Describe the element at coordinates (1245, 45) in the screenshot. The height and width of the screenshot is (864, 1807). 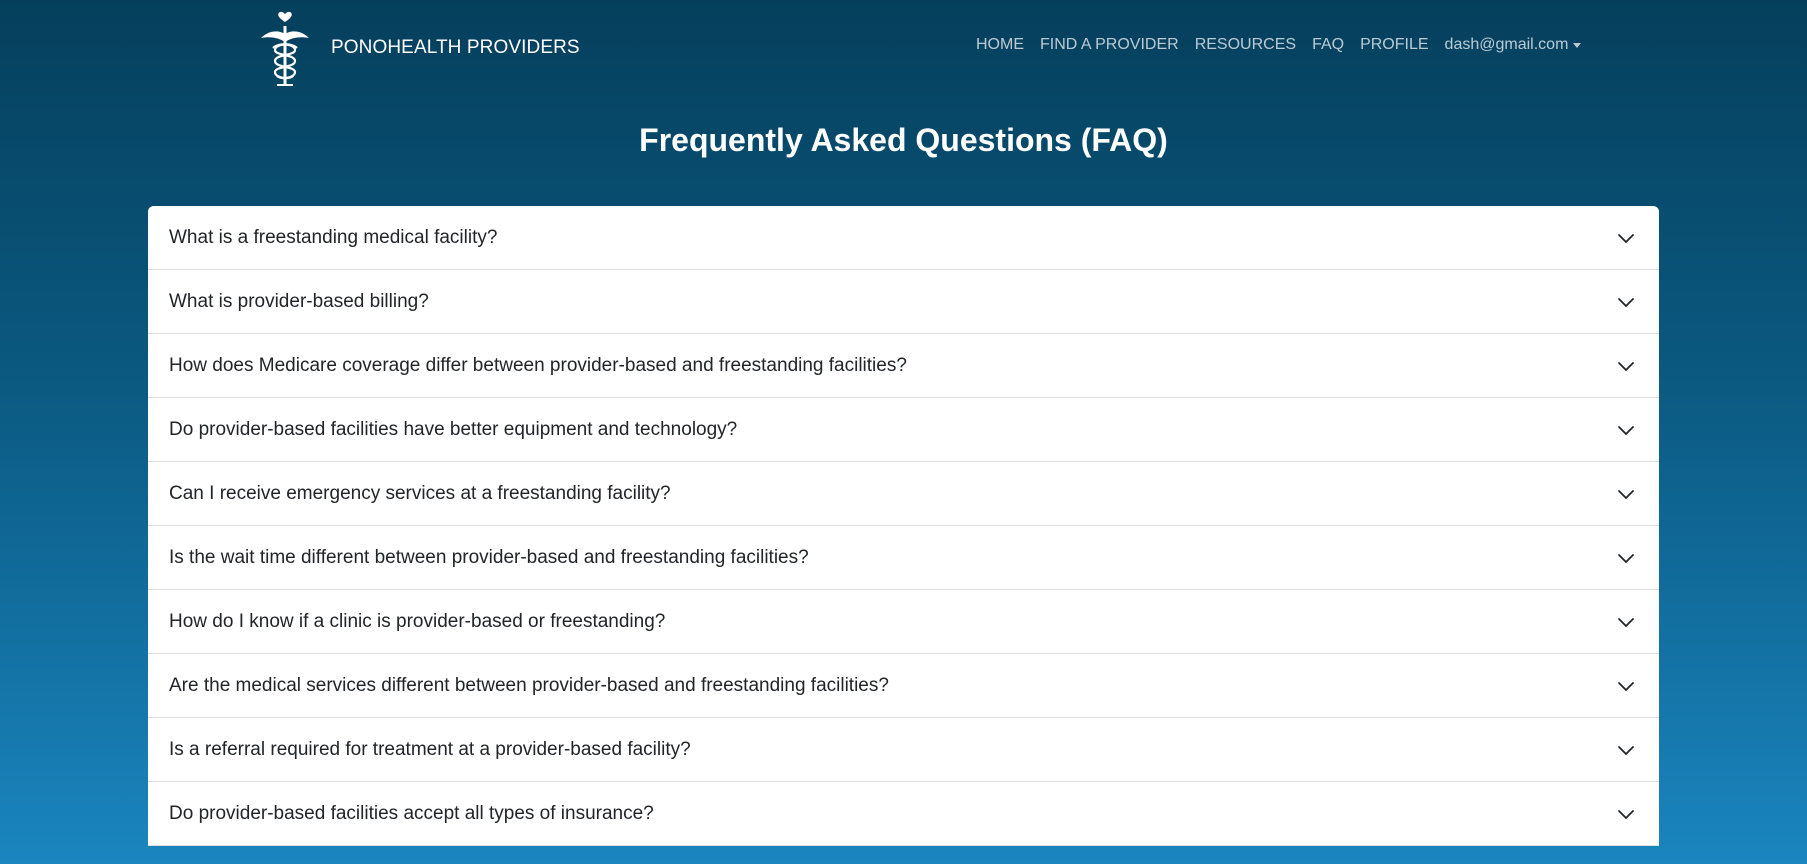
I see `nav-resources: RESOURCES` at that location.